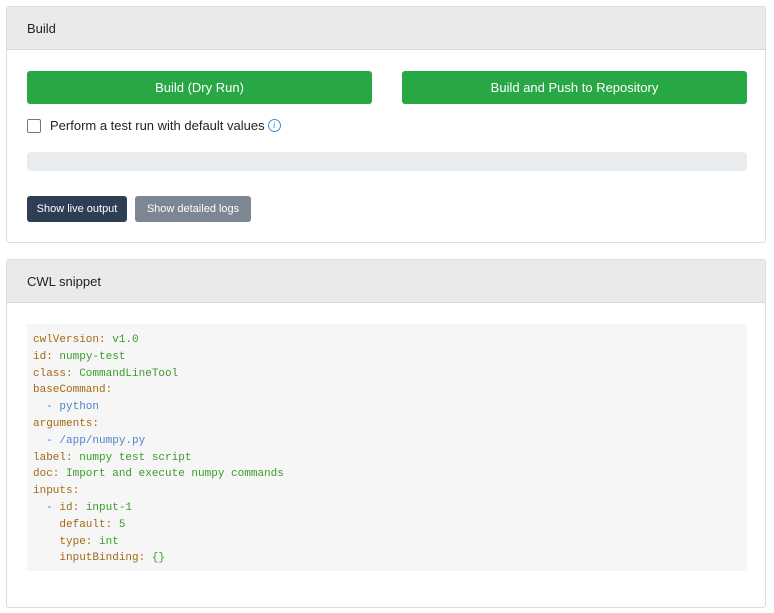 This screenshot has height=613, width=774. What do you see at coordinates (274, 125) in the screenshot?
I see `info-icon: i` at bounding box center [274, 125].